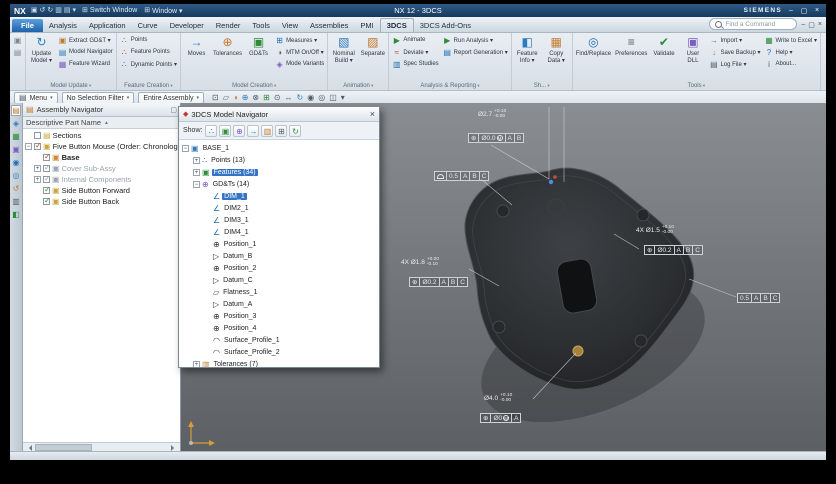  Describe the element at coordinates (196, 46) in the screenshot. I see `moves-button: → Moves` at that location.